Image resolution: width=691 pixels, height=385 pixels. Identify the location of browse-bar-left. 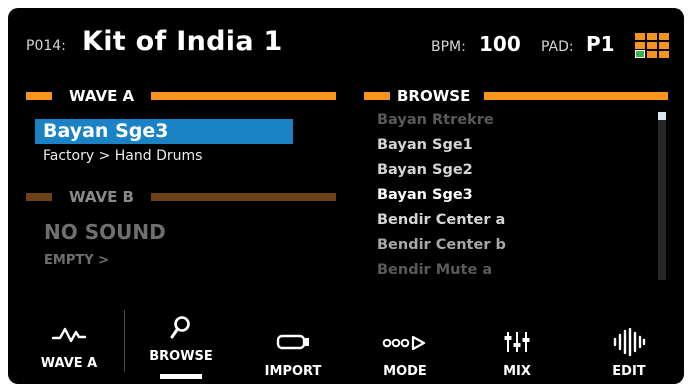
(377, 96).